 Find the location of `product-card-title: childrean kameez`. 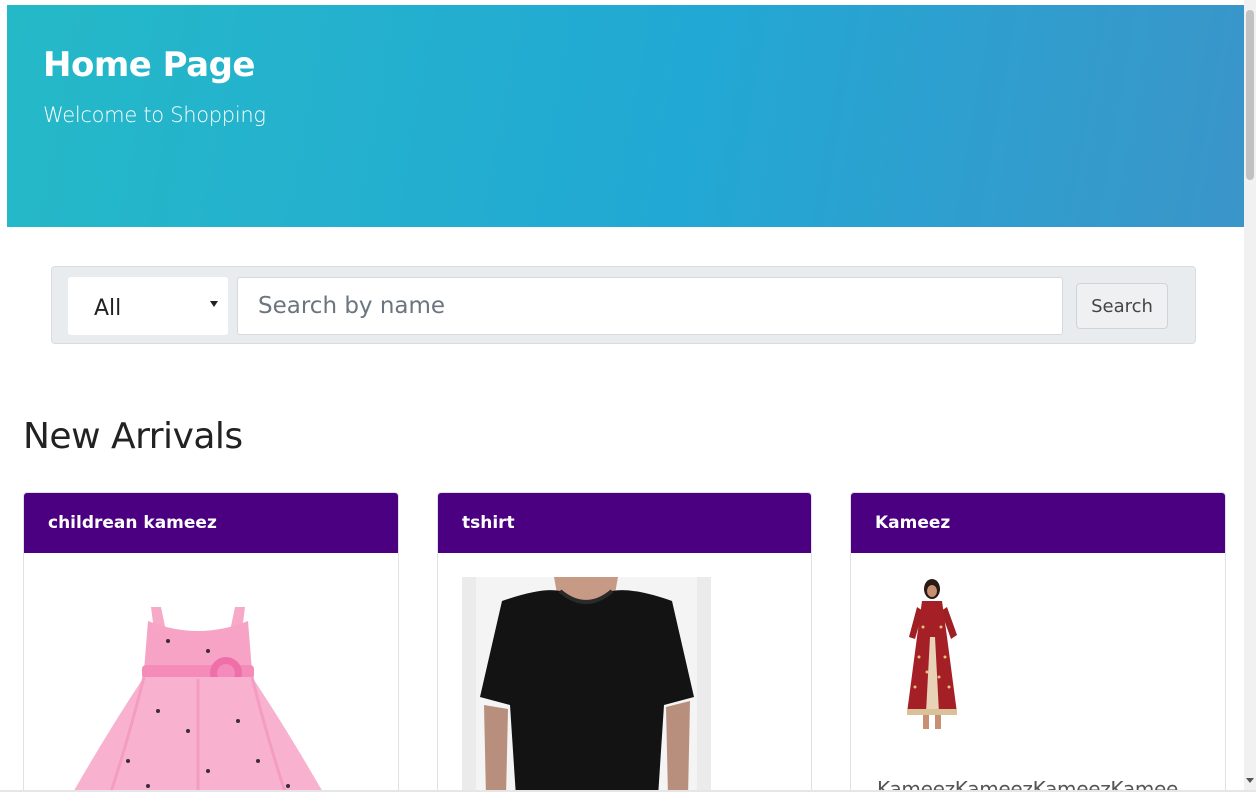

product-card-title: childrean kameez is located at coordinates (211, 523).